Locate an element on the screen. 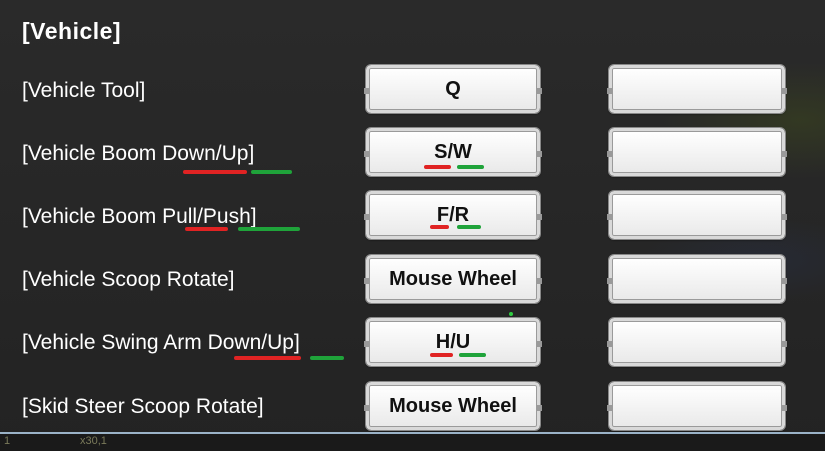  green-marker is located at coordinates (511, 314).